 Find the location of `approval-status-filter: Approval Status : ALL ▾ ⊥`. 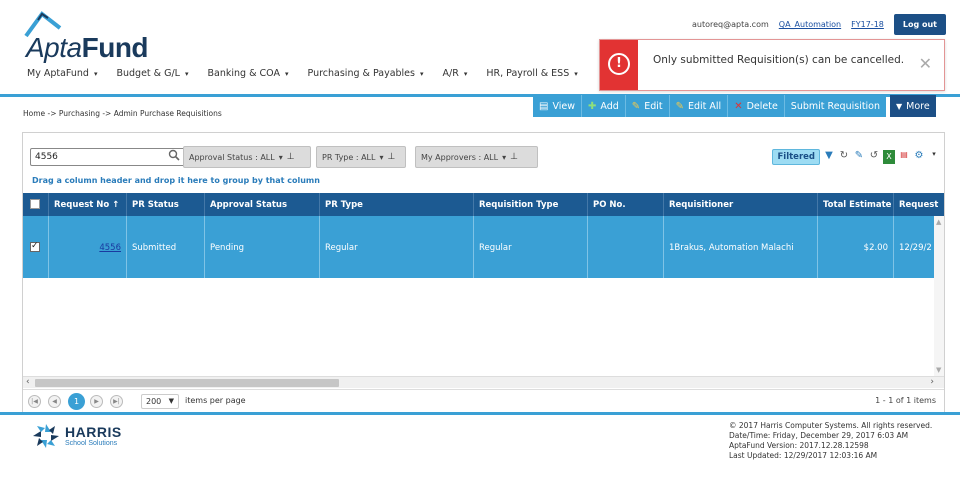

approval-status-filter: Approval Status : ALL ▾ ⊥ is located at coordinates (247, 157).